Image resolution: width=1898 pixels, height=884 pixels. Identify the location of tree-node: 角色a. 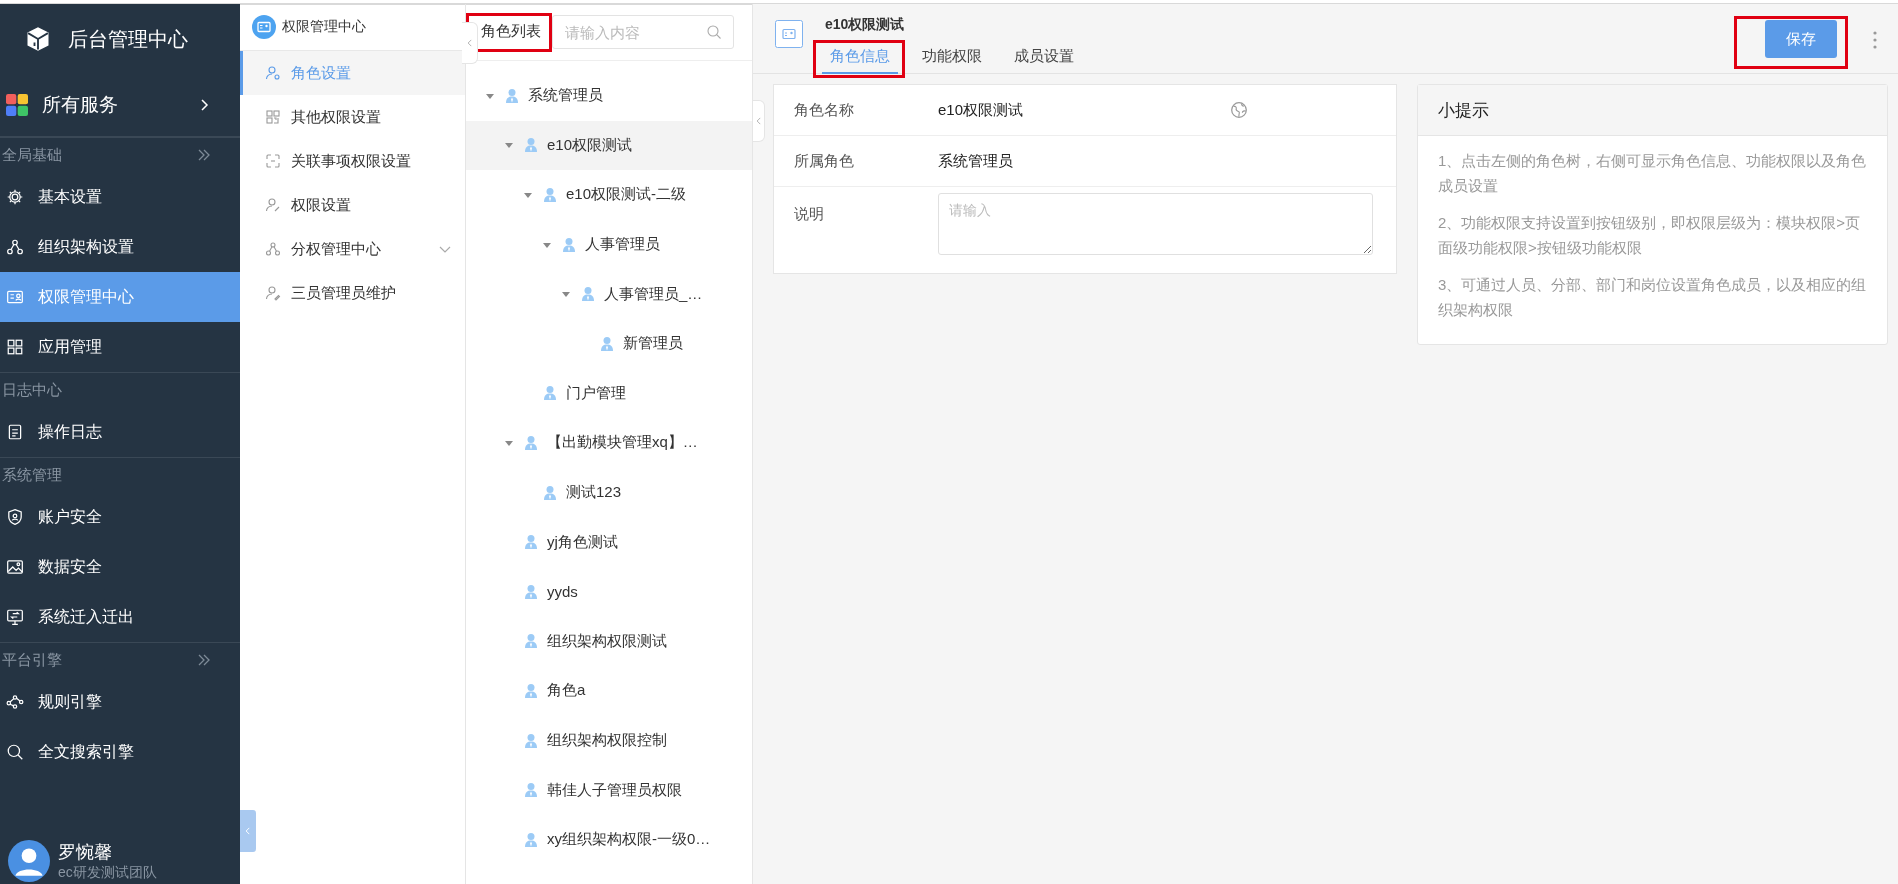
(609, 691).